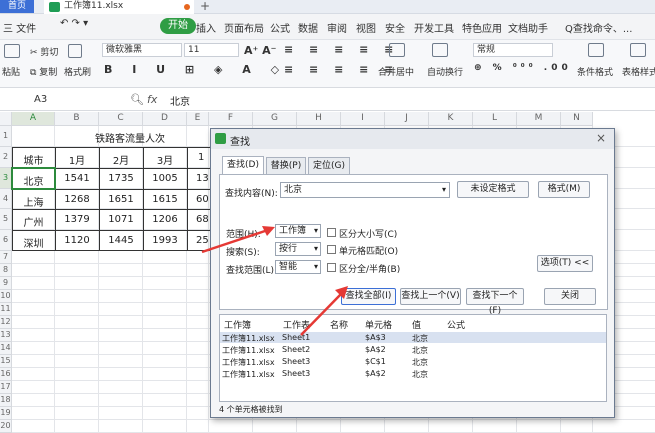 Image resolution: width=655 pixels, height=433 pixels. Describe the element at coordinates (570, 296) in the screenshot. I see `close-button: 关闭` at that location.